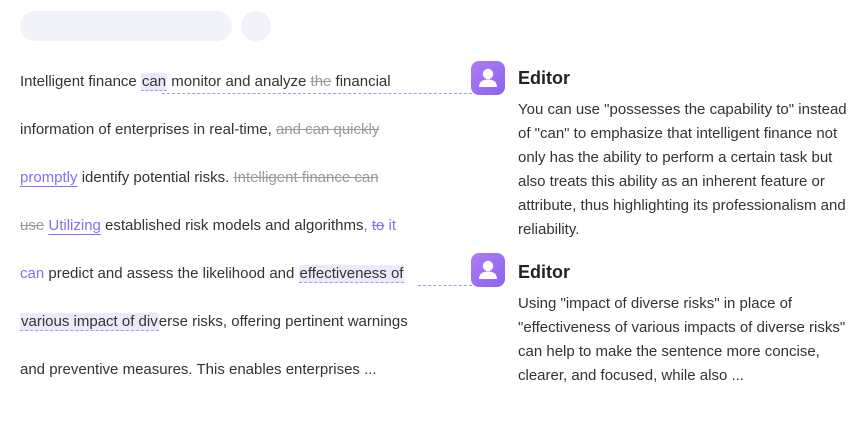 This screenshot has width=856, height=426. Describe the element at coordinates (368, 225) in the screenshot. I see `text-segment: ,` at that location.